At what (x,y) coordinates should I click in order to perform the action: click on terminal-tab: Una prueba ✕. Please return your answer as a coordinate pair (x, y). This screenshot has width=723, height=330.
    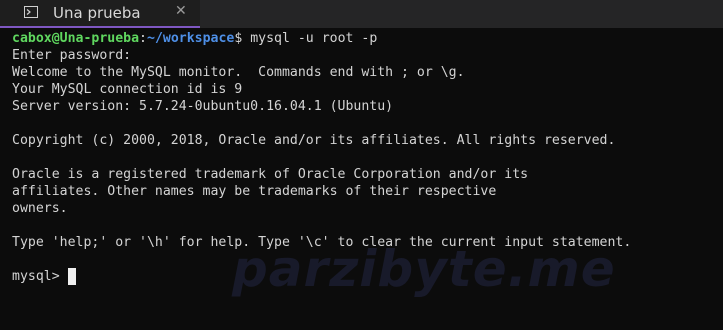
    Looking at the image, I should click on (100, 14).